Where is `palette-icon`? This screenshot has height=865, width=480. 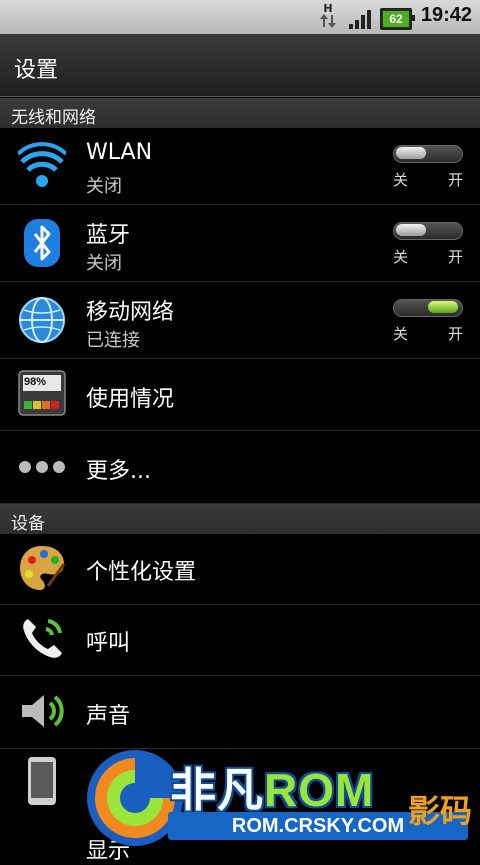 palette-icon is located at coordinates (43, 568).